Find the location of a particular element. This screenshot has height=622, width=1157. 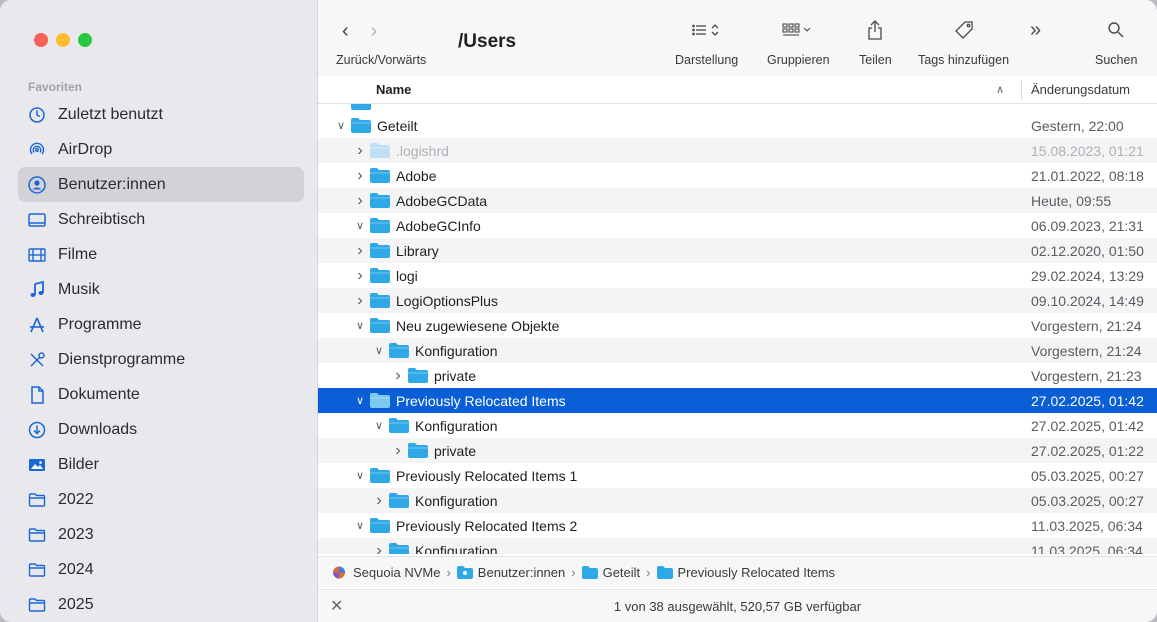

file-row: ∨ Konfiguration 27.02.2025, 01:42 is located at coordinates (737, 425).